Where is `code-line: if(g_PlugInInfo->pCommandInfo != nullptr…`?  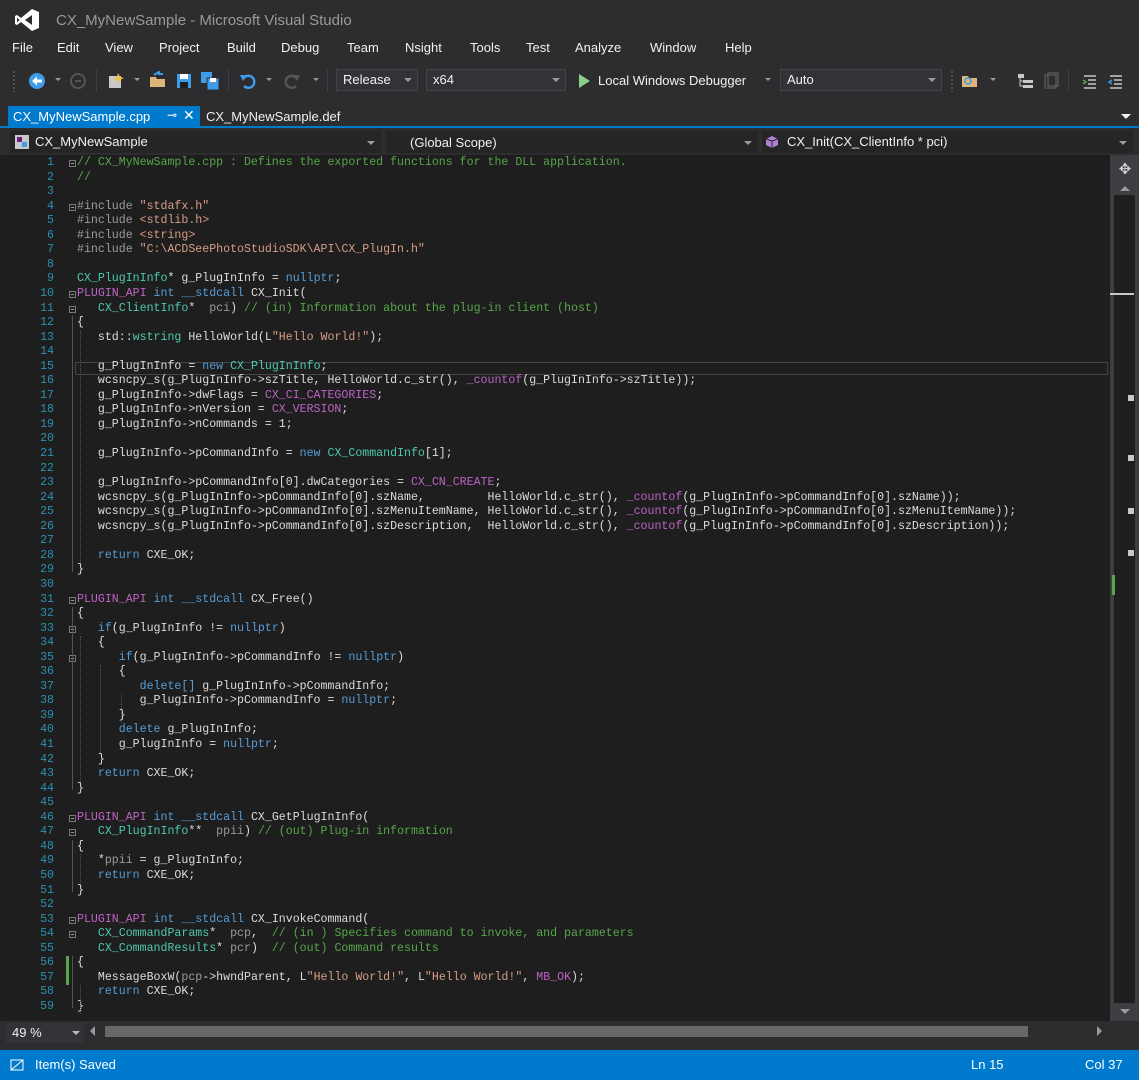
code-line: if(g_PlugInInfo->pCommandInfo != nullptr… is located at coordinates (240, 658).